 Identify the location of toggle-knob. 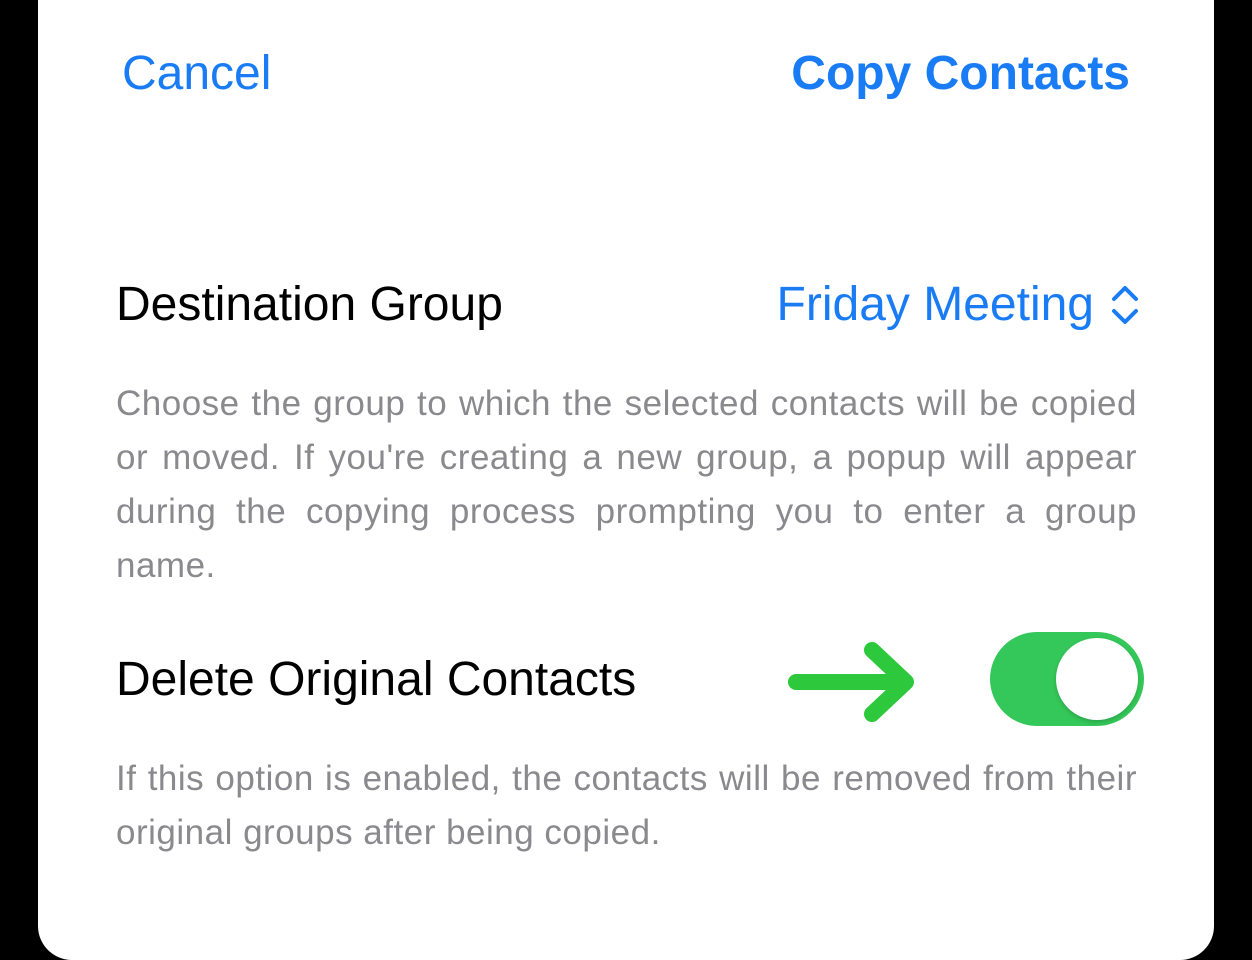
(1097, 679).